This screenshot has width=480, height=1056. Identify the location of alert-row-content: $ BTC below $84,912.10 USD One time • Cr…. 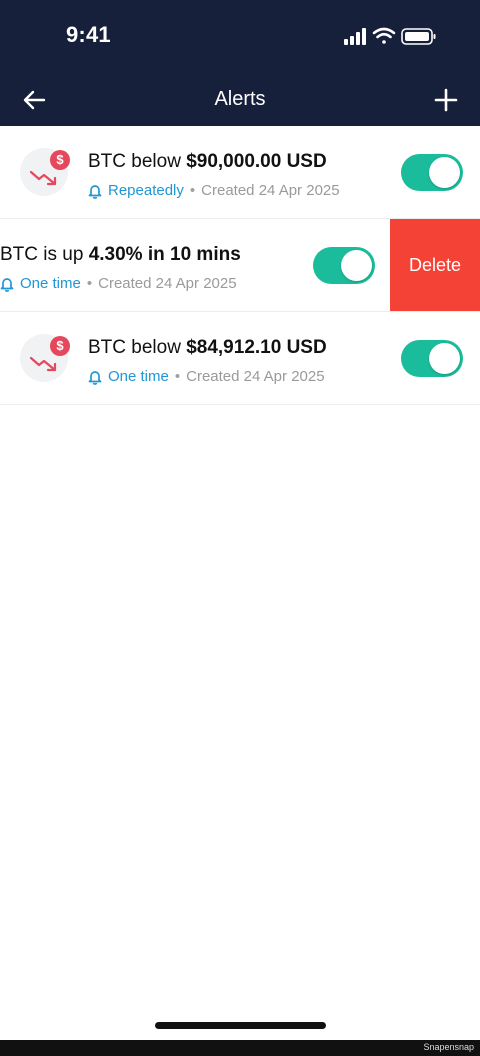
(240, 358).